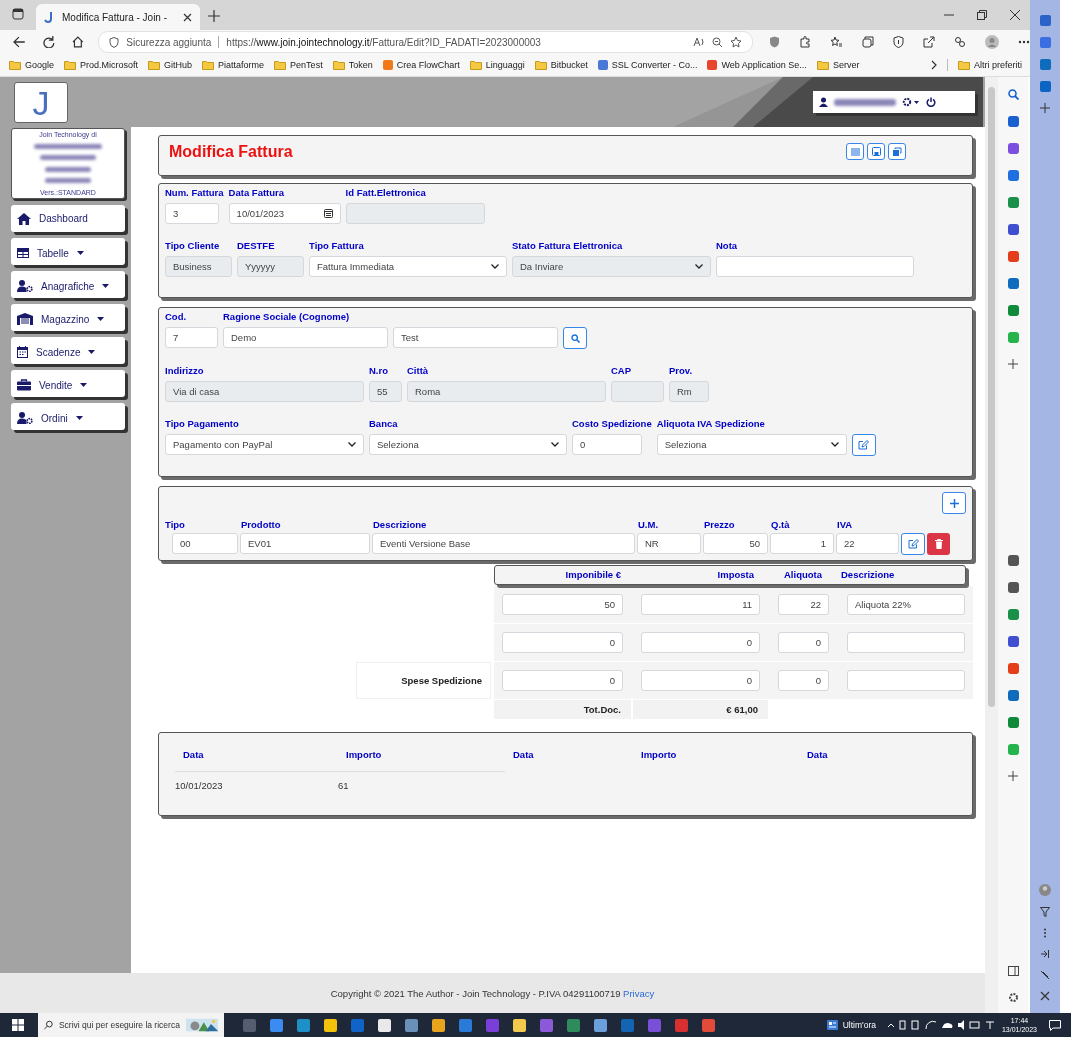 Image resolution: width=1071 pixels, height=1047 pixels. Describe the element at coordinates (205, 543) in the screenshot. I see `input-field: 00` at that location.